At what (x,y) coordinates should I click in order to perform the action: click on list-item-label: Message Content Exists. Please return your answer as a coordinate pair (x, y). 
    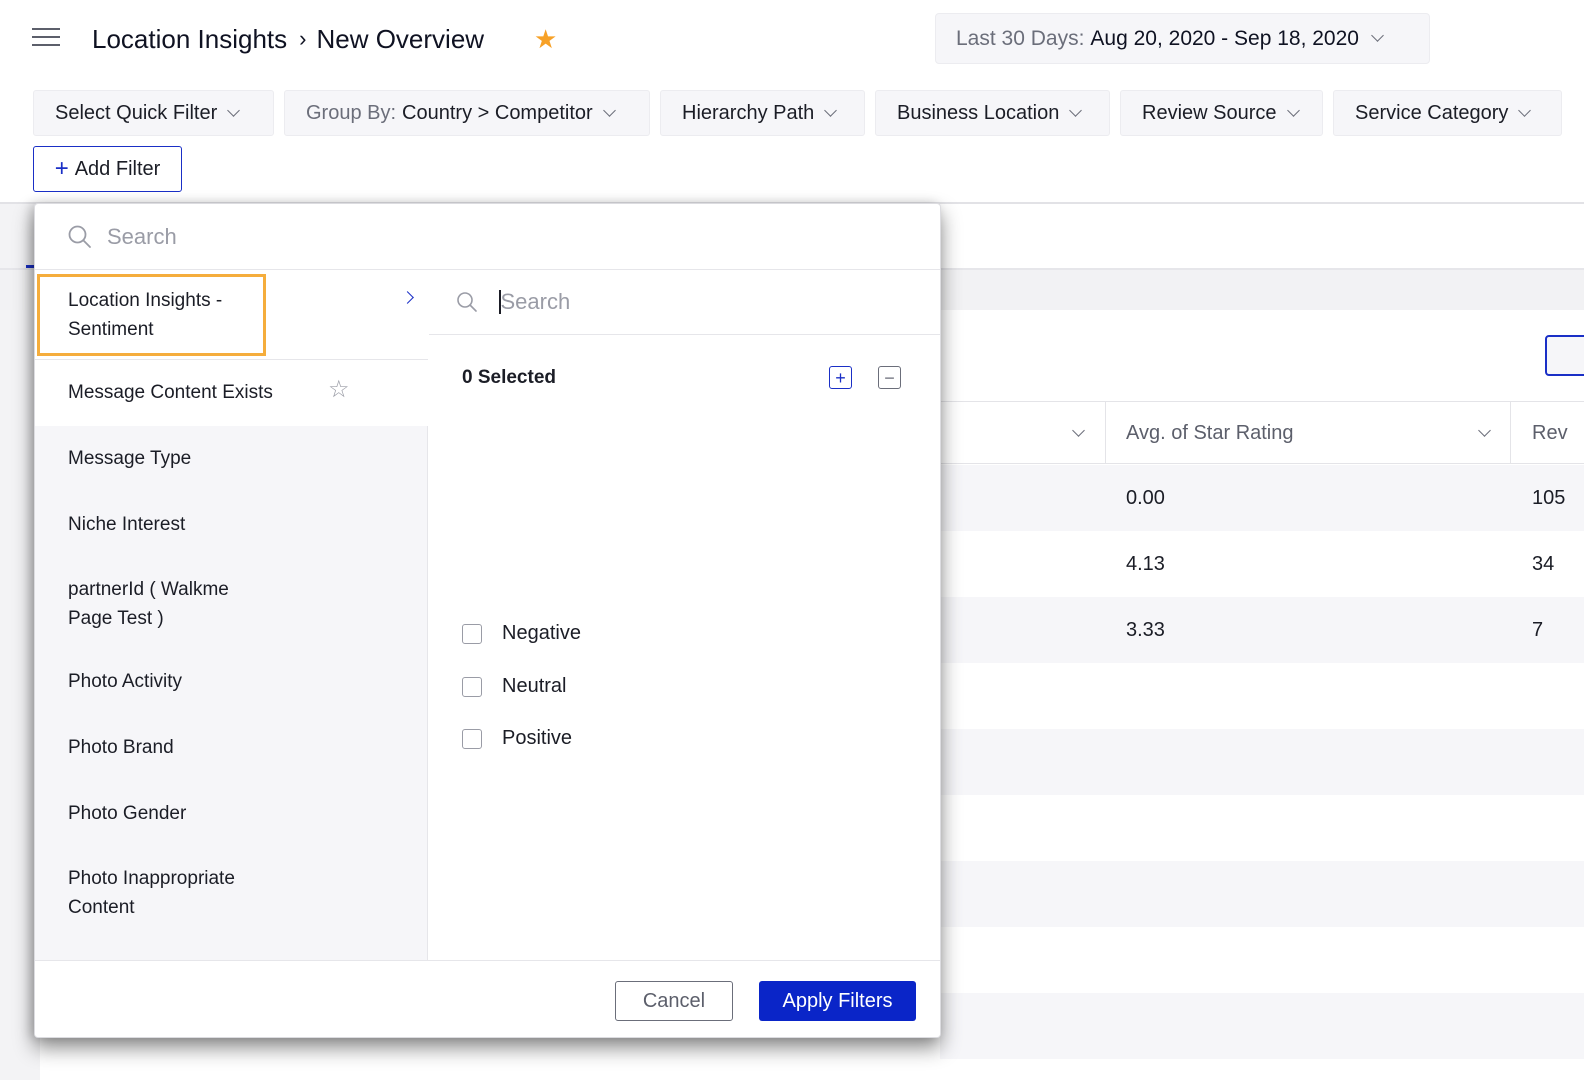
    Looking at the image, I should click on (170, 392).